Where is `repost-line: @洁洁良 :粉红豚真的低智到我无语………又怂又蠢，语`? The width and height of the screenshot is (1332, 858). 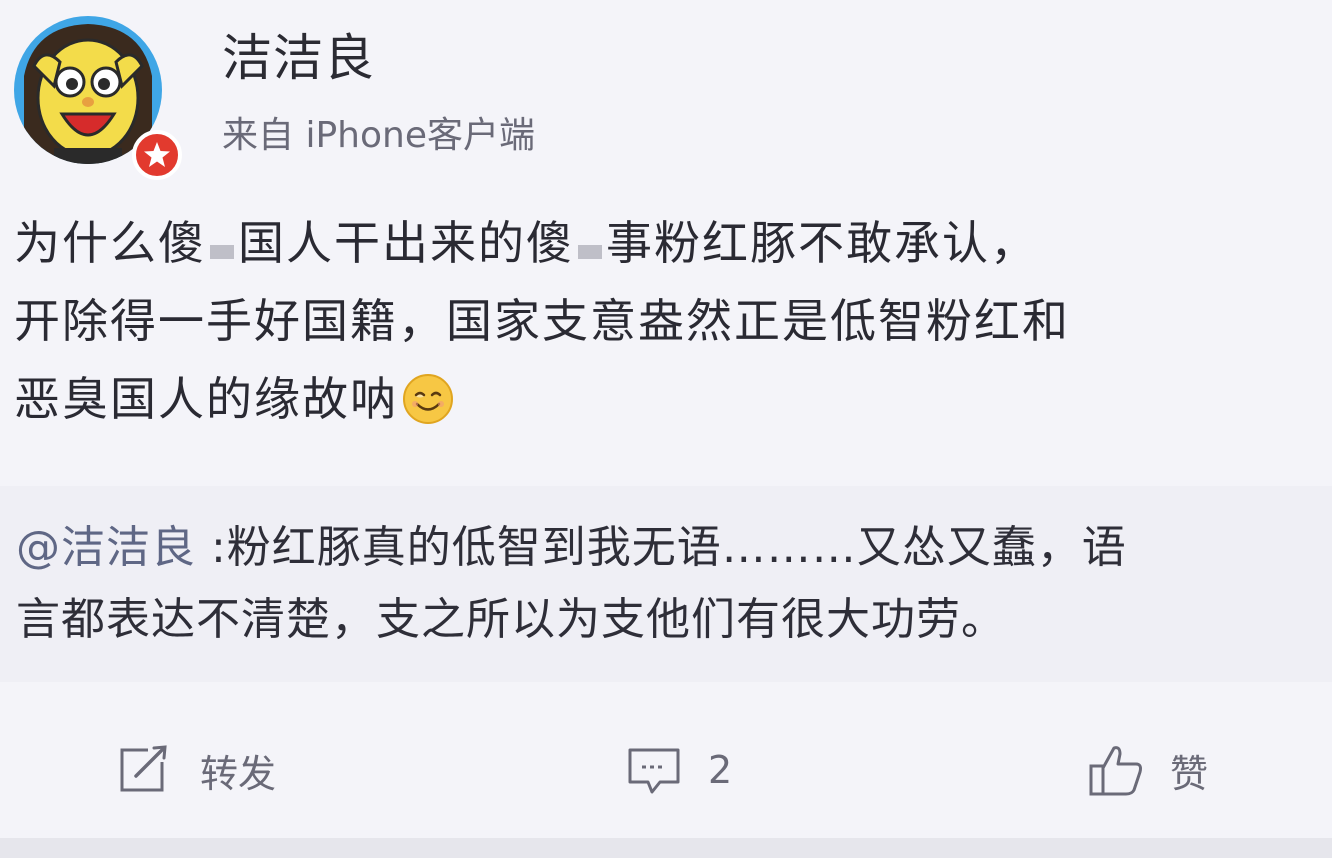
repost-line: @洁洁良 :粉红豚真的低智到我无语………又怂又蠢，语 is located at coordinates (666, 548).